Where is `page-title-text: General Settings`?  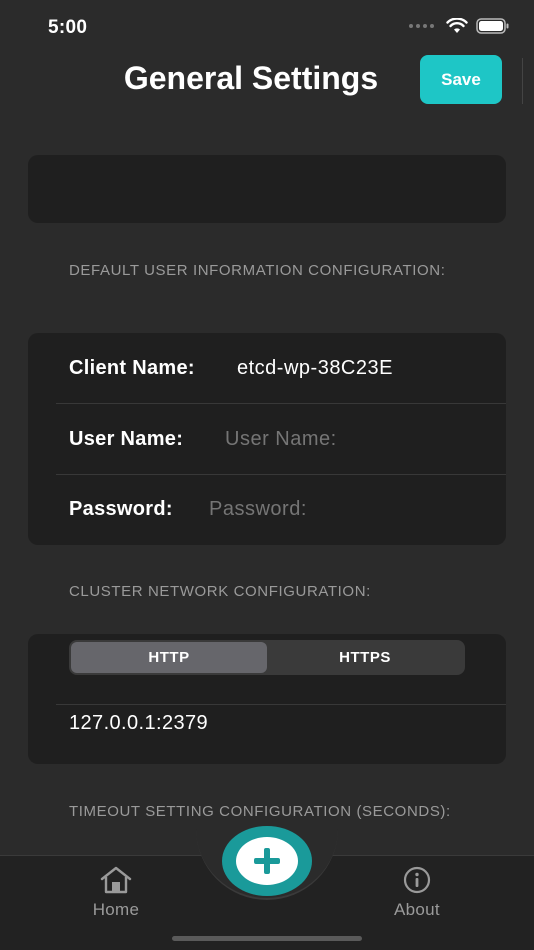
page-title-text: General Settings is located at coordinates (251, 78).